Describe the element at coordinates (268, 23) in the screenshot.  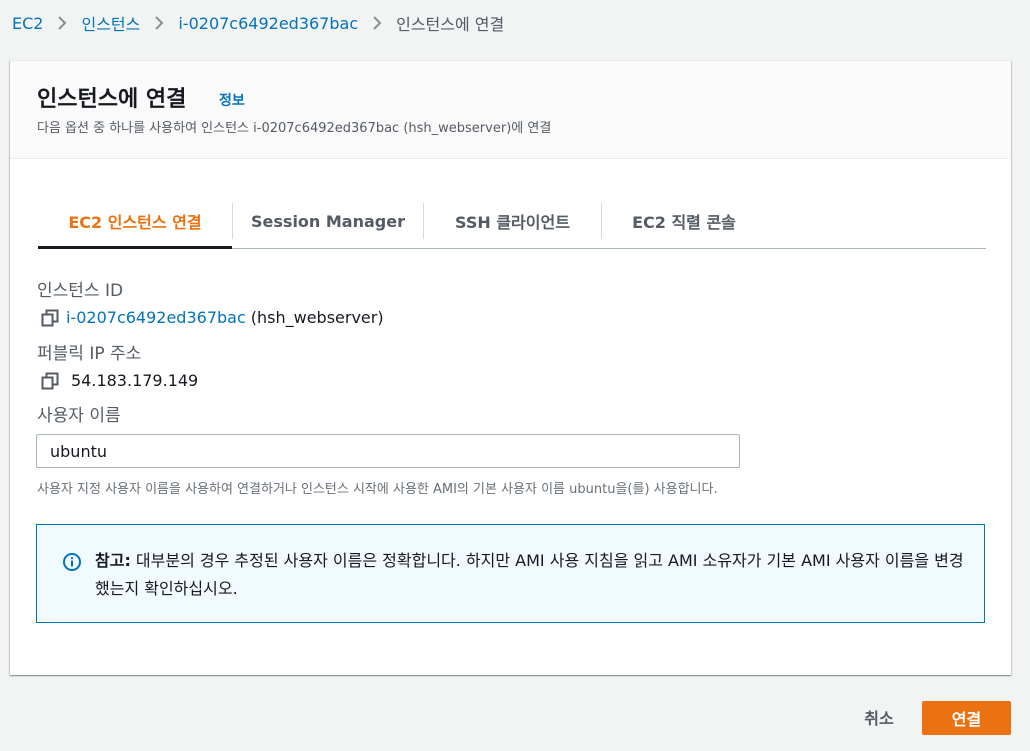
I see `breadcrumb-instance-id: i-0207c6492ed367bac` at that location.